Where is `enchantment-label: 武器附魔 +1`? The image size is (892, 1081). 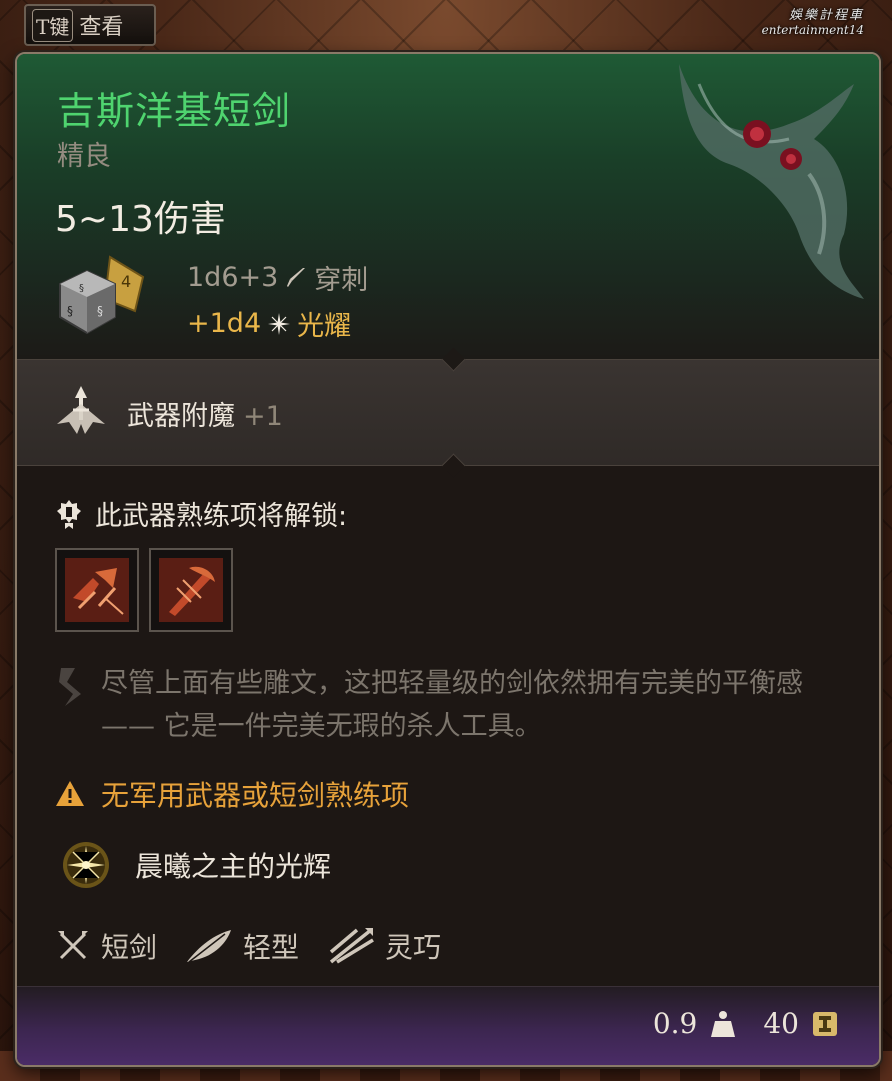 enchantment-label: 武器附魔 +1 is located at coordinates (205, 413).